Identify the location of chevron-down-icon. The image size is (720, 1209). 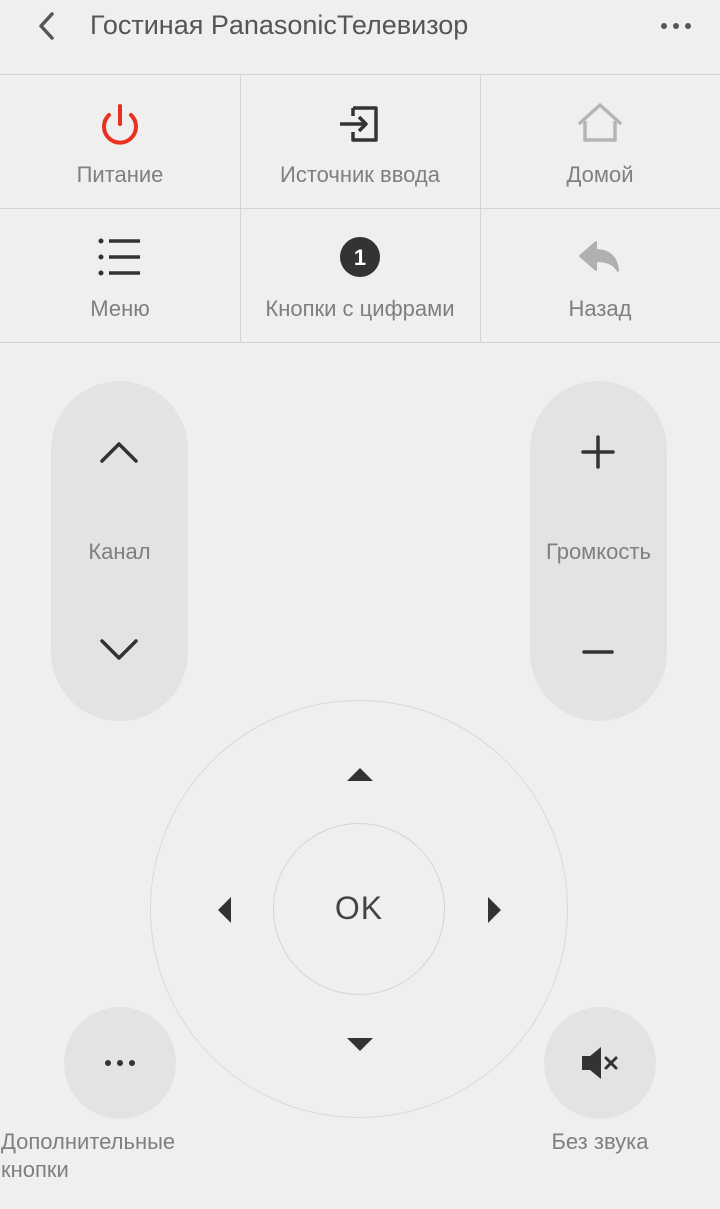
(119, 649).